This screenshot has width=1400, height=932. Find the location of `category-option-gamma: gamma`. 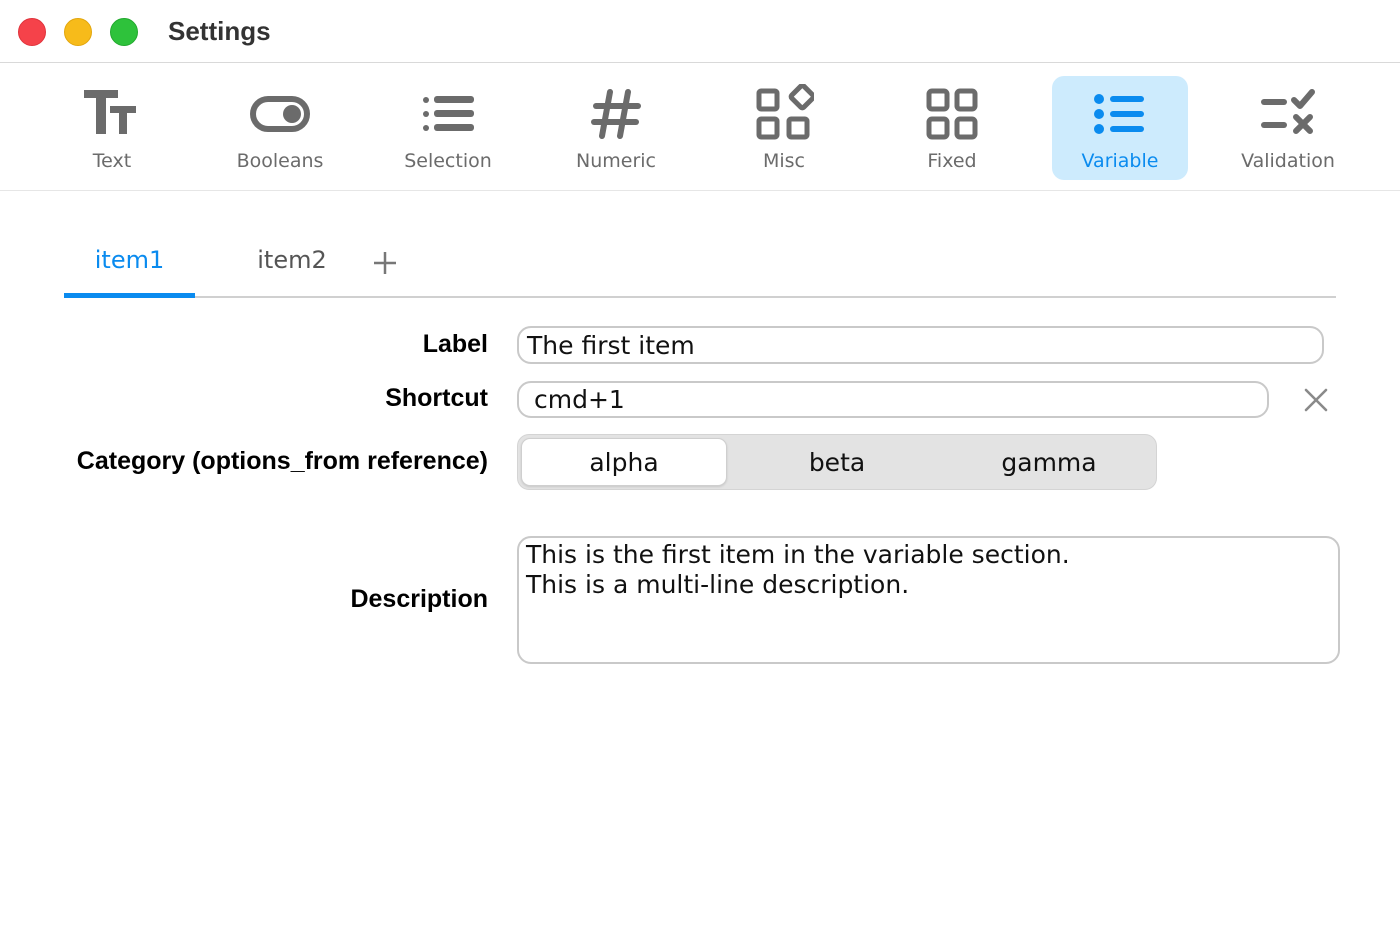

category-option-gamma: gamma is located at coordinates (1049, 462).